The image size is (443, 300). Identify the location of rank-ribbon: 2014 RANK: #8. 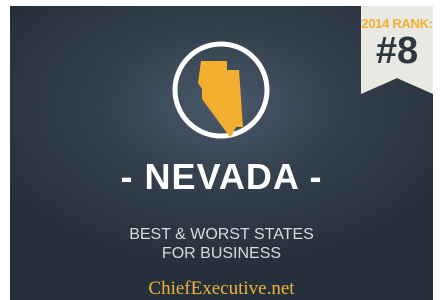
(397, 50).